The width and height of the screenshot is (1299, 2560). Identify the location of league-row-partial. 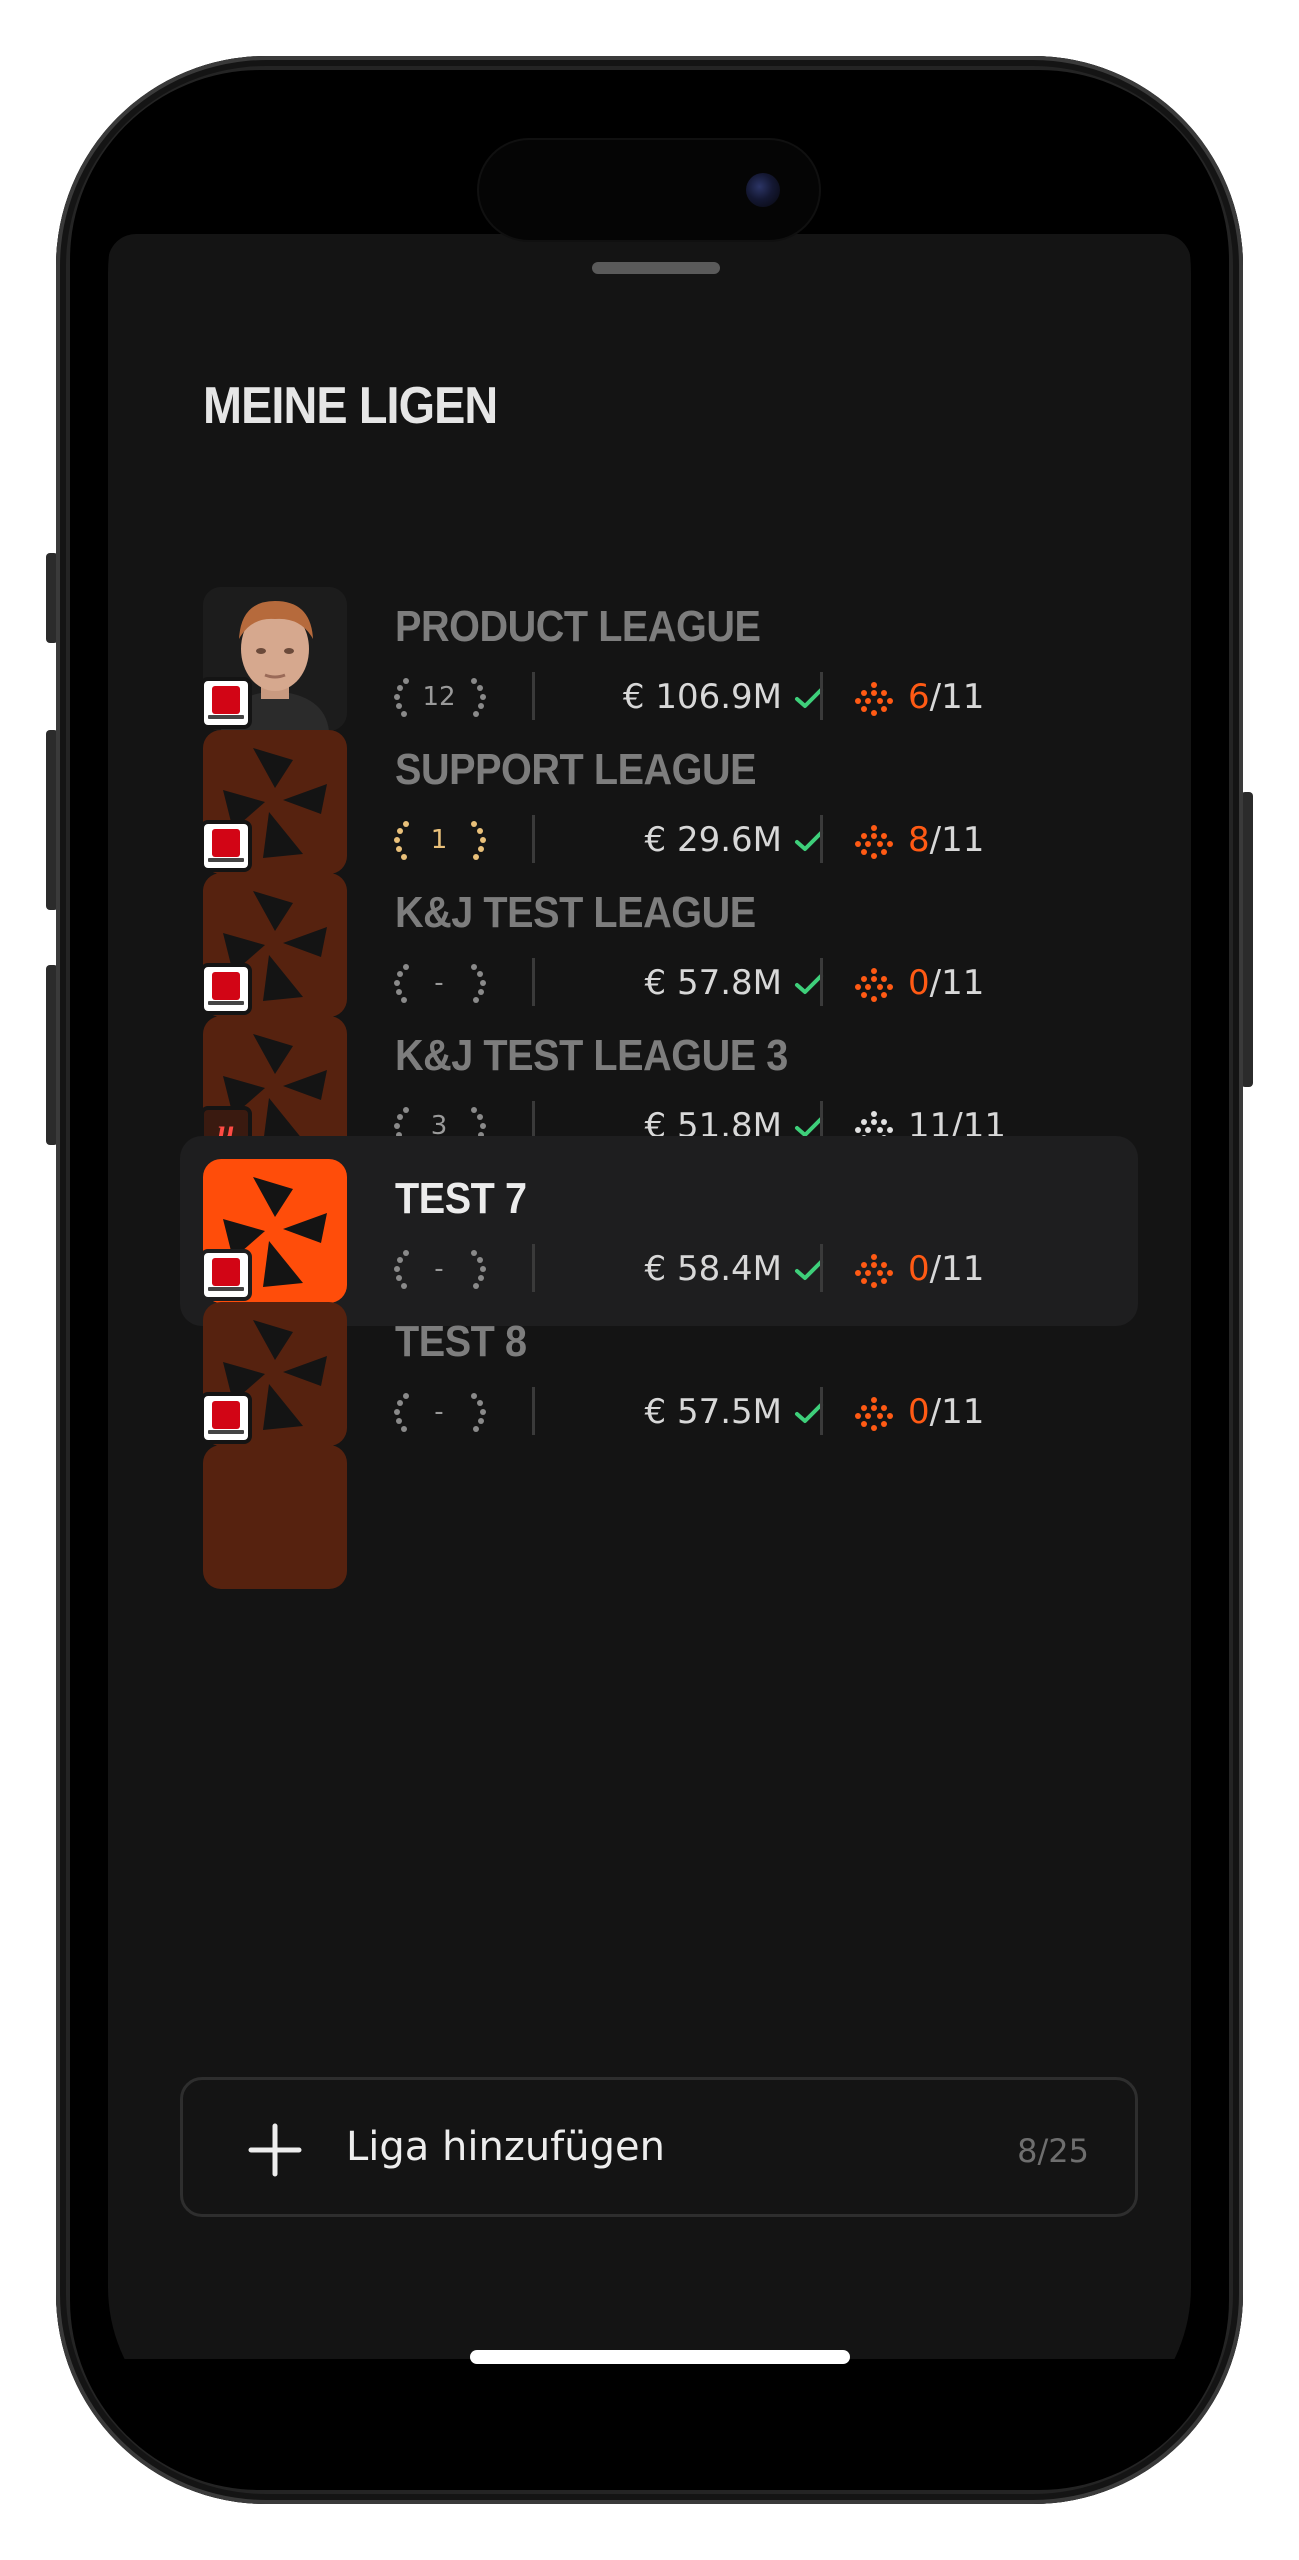
(659, 1517).